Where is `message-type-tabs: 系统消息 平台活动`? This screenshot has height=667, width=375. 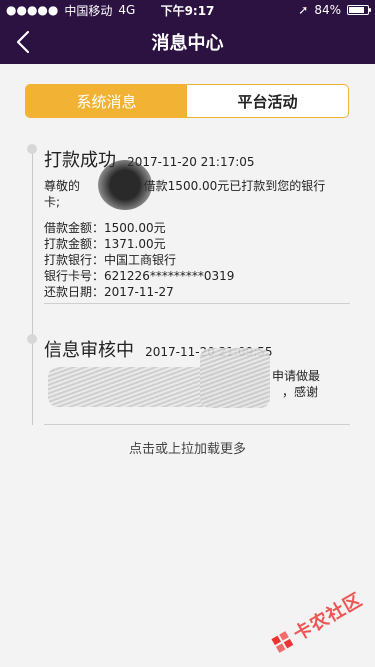 message-type-tabs: 系统消息 平台活动 is located at coordinates (187, 101).